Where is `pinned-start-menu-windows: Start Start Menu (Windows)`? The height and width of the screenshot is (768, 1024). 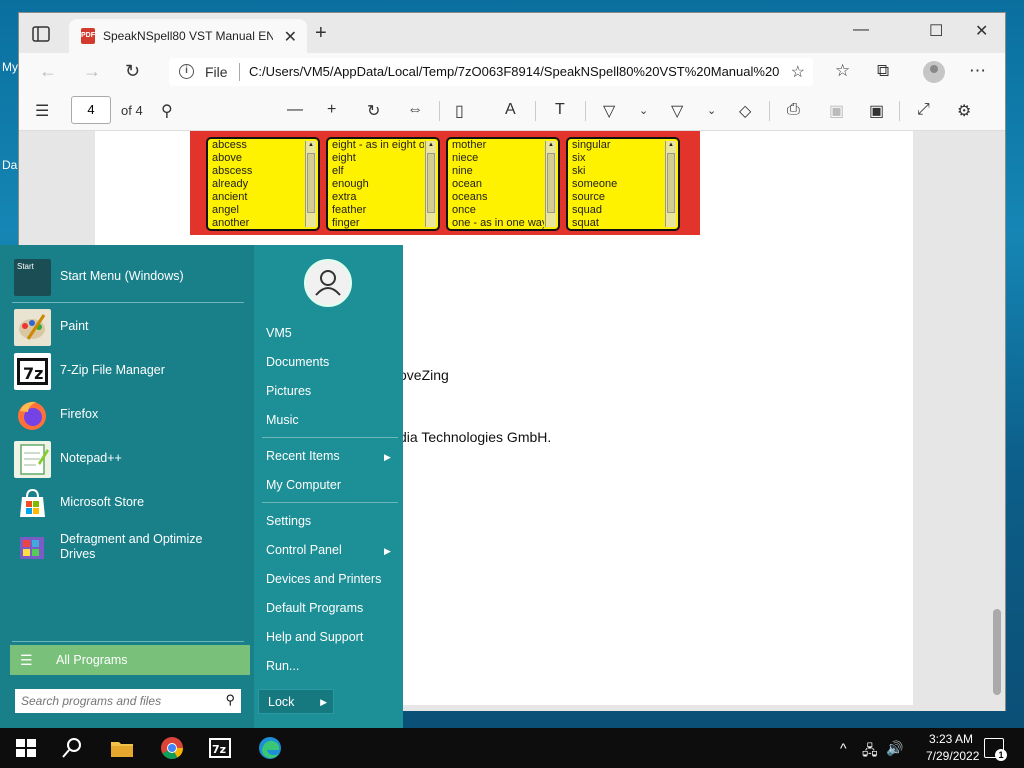 pinned-start-menu-windows: Start Start Menu (Windows) is located at coordinates (132, 277).